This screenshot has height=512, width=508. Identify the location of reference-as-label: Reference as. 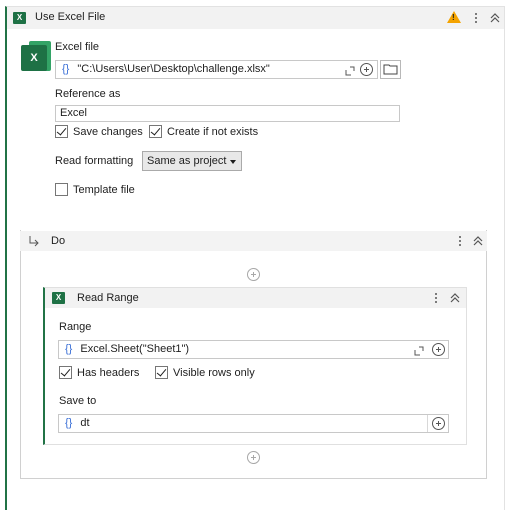
(88, 94).